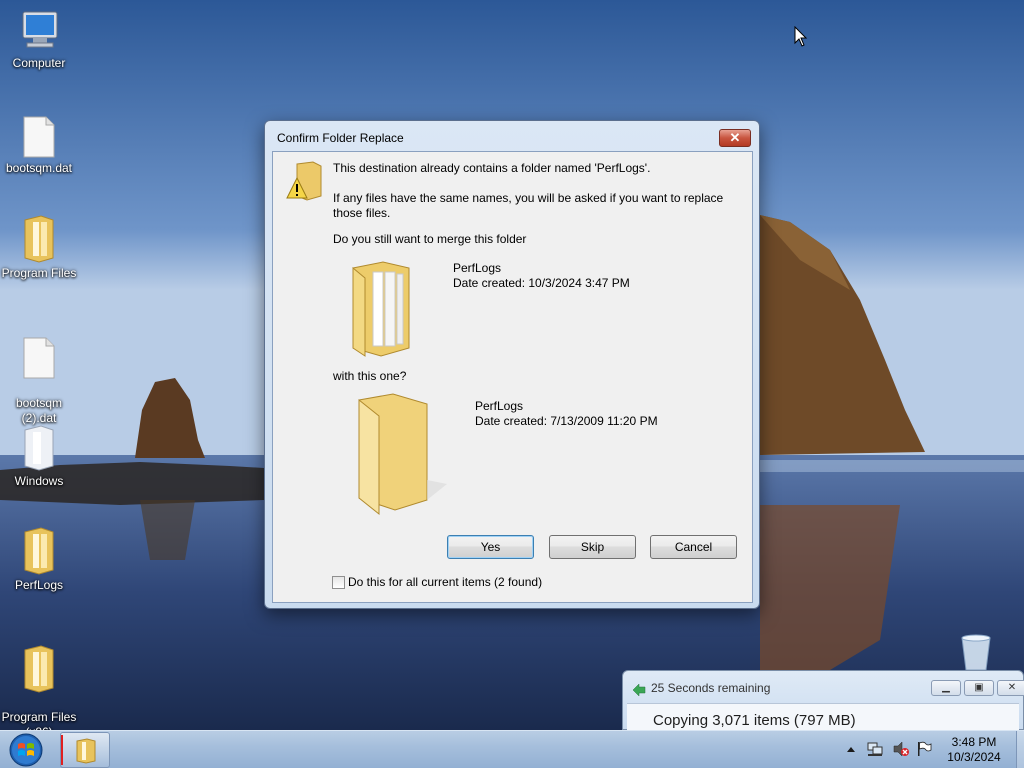  Describe the element at coordinates (976, 652) in the screenshot. I see `recycle-bin-icon` at that location.